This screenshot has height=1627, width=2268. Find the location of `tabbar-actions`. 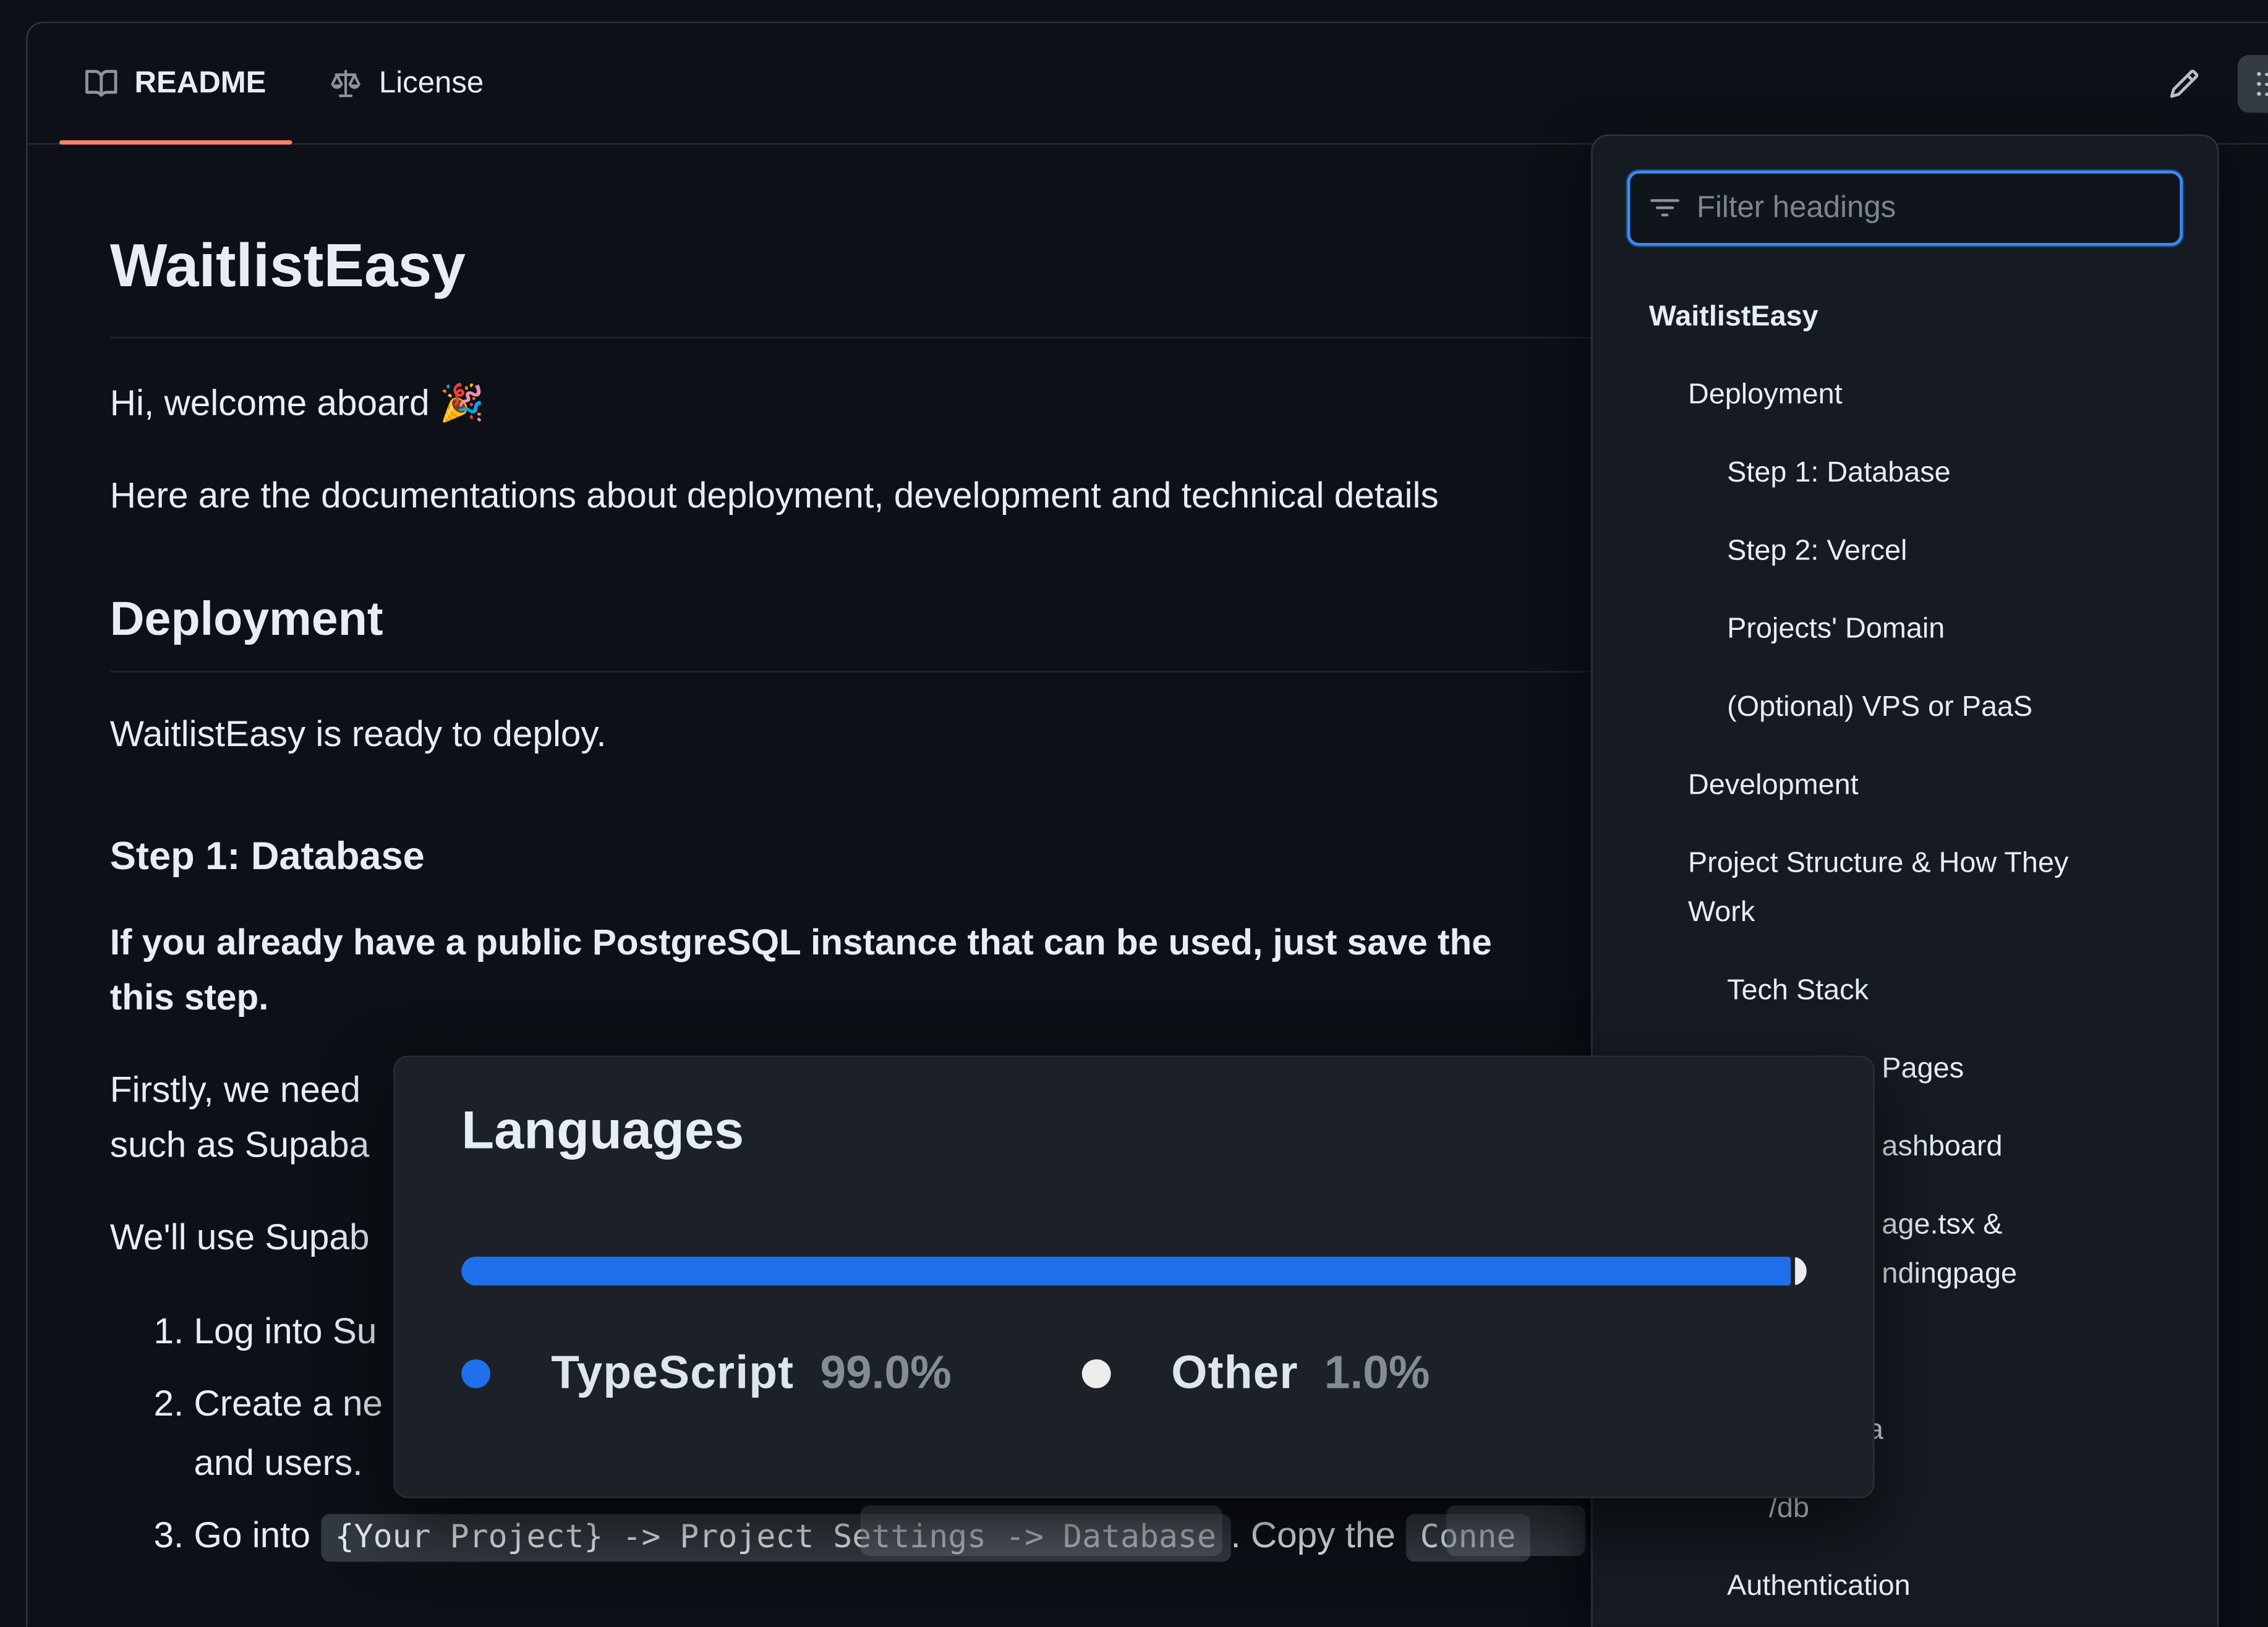

tabbar-actions is located at coordinates (2210, 83).